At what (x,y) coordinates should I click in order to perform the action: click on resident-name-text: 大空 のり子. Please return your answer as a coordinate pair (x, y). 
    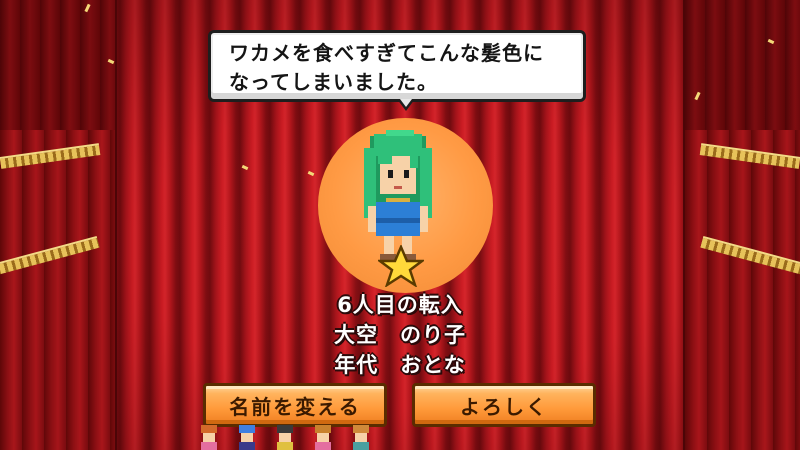
    Looking at the image, I should click on (400, 335).